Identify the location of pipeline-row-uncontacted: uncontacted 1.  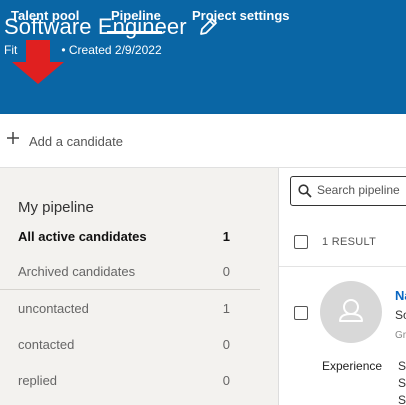
(124, 308).